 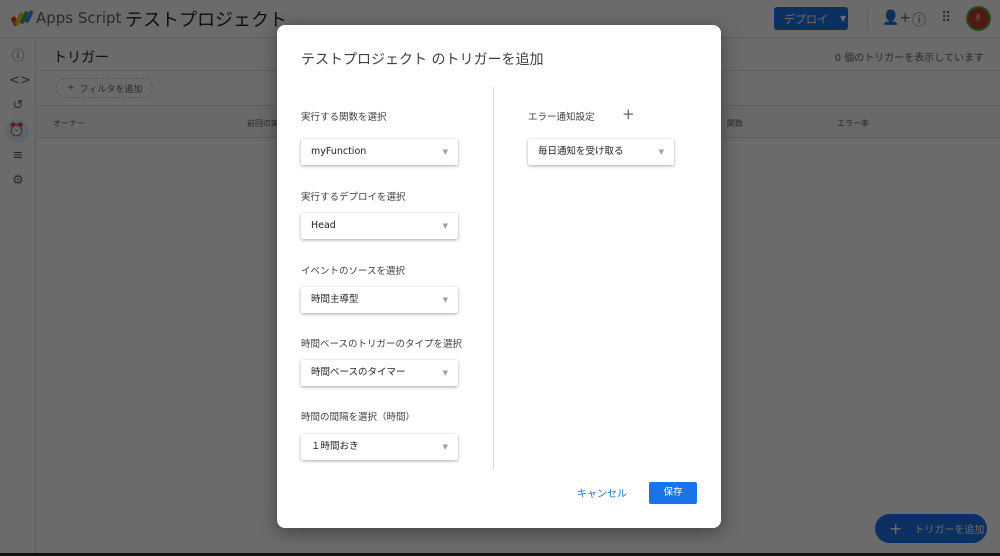 I want to click on save-button: 保存, so click(x=673, y=493).